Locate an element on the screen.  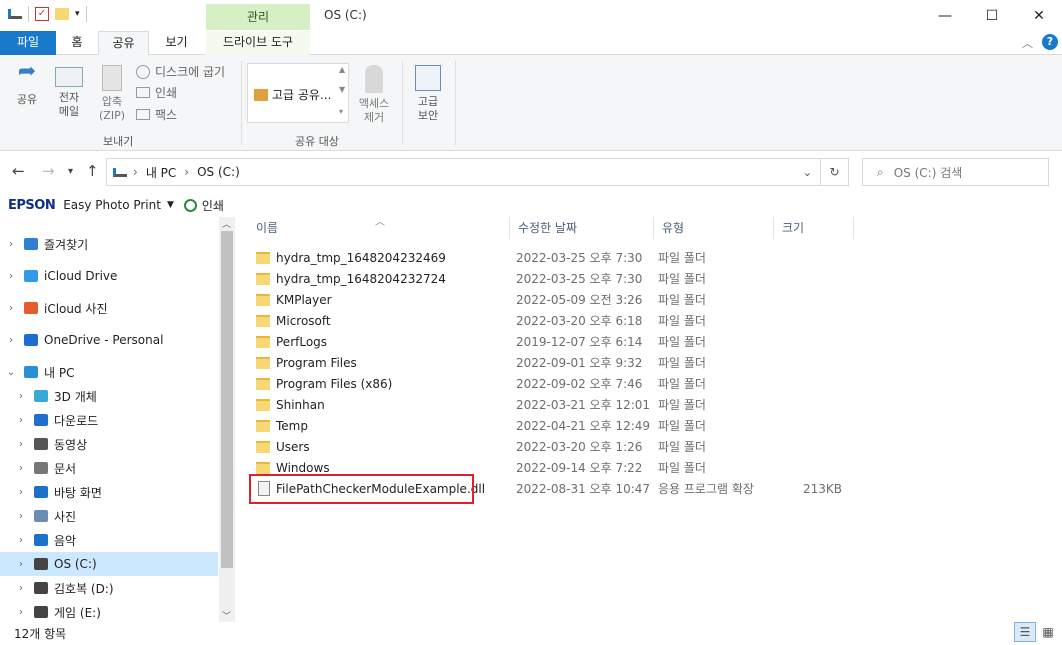
tab-drive-tools: 드라이브 도구 is located at coordinates (258, 43).